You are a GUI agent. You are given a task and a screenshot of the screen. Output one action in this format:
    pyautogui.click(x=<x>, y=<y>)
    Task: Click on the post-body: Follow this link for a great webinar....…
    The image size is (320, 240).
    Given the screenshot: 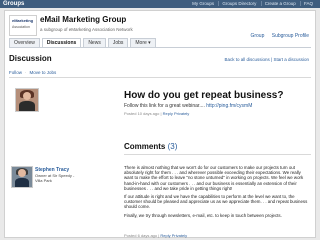 What is the action you would take?
    pyautogui.click(x=188, y=106)
    